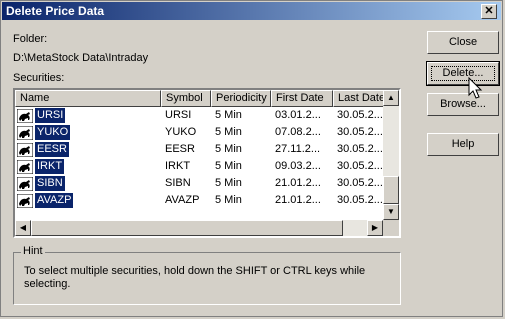 This screenshot has width=505, height=319. I want to click on column-header-symbol: Symbol, so click(186, 98).